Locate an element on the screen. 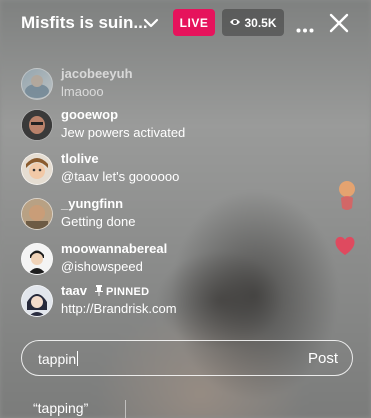 Image resolution: width=371 pixels, height=418 pixels. top-bar: Misfits is suin... LIVE 30.5K is located at coordinates (185, 23).